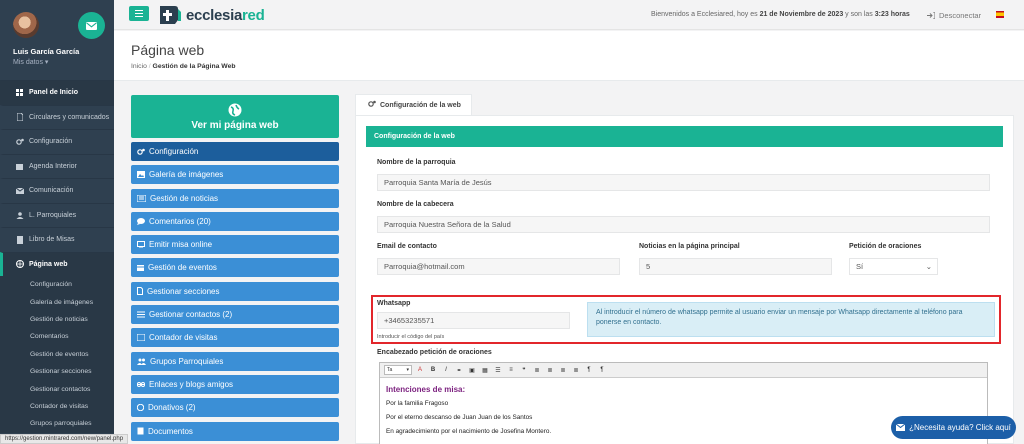 This screenshot has width=1024, height=444. Describe the element at coordinates (184, 198) in the screenshot. I see `menu-btn-label: Gestión de noticias` at that location.